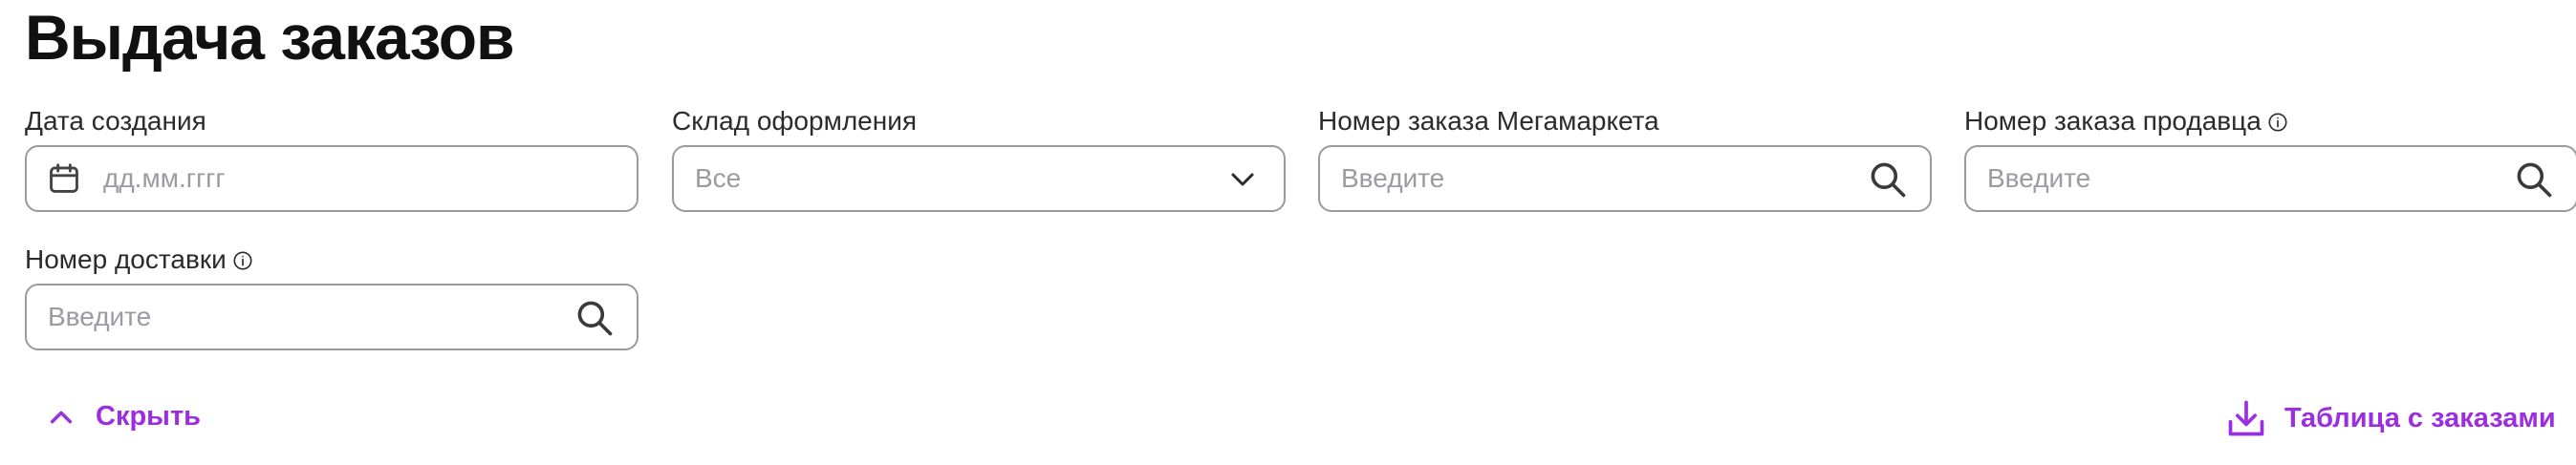 Image resolution: width=2576 pixels, height=465 pixels. Describe the element at coordinates (979, 179) in the screenshot. I see `warehouse-select: Все` at that location.